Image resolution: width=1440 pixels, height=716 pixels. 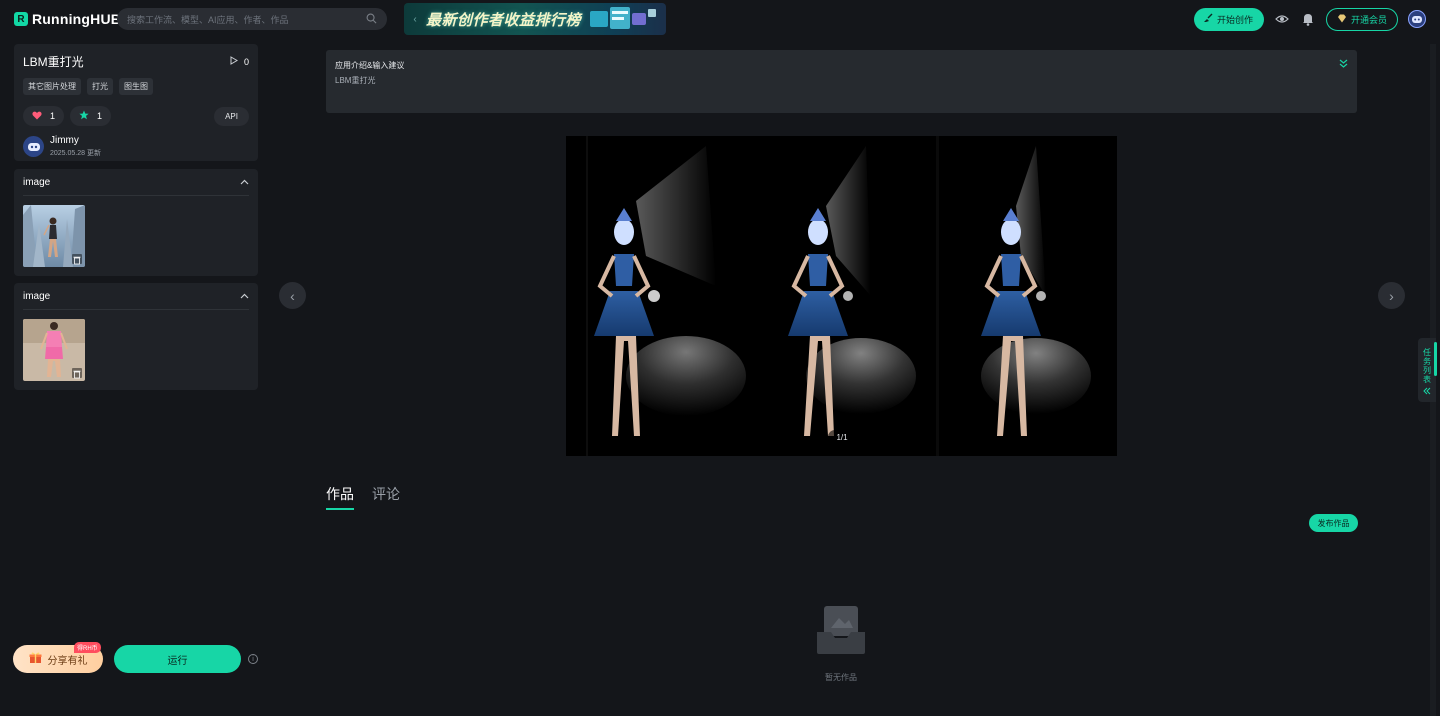 What do you see at coordinates (1417, 19) in the screenshot?
I see `user-avatar` at bounding box center [1417, 19].